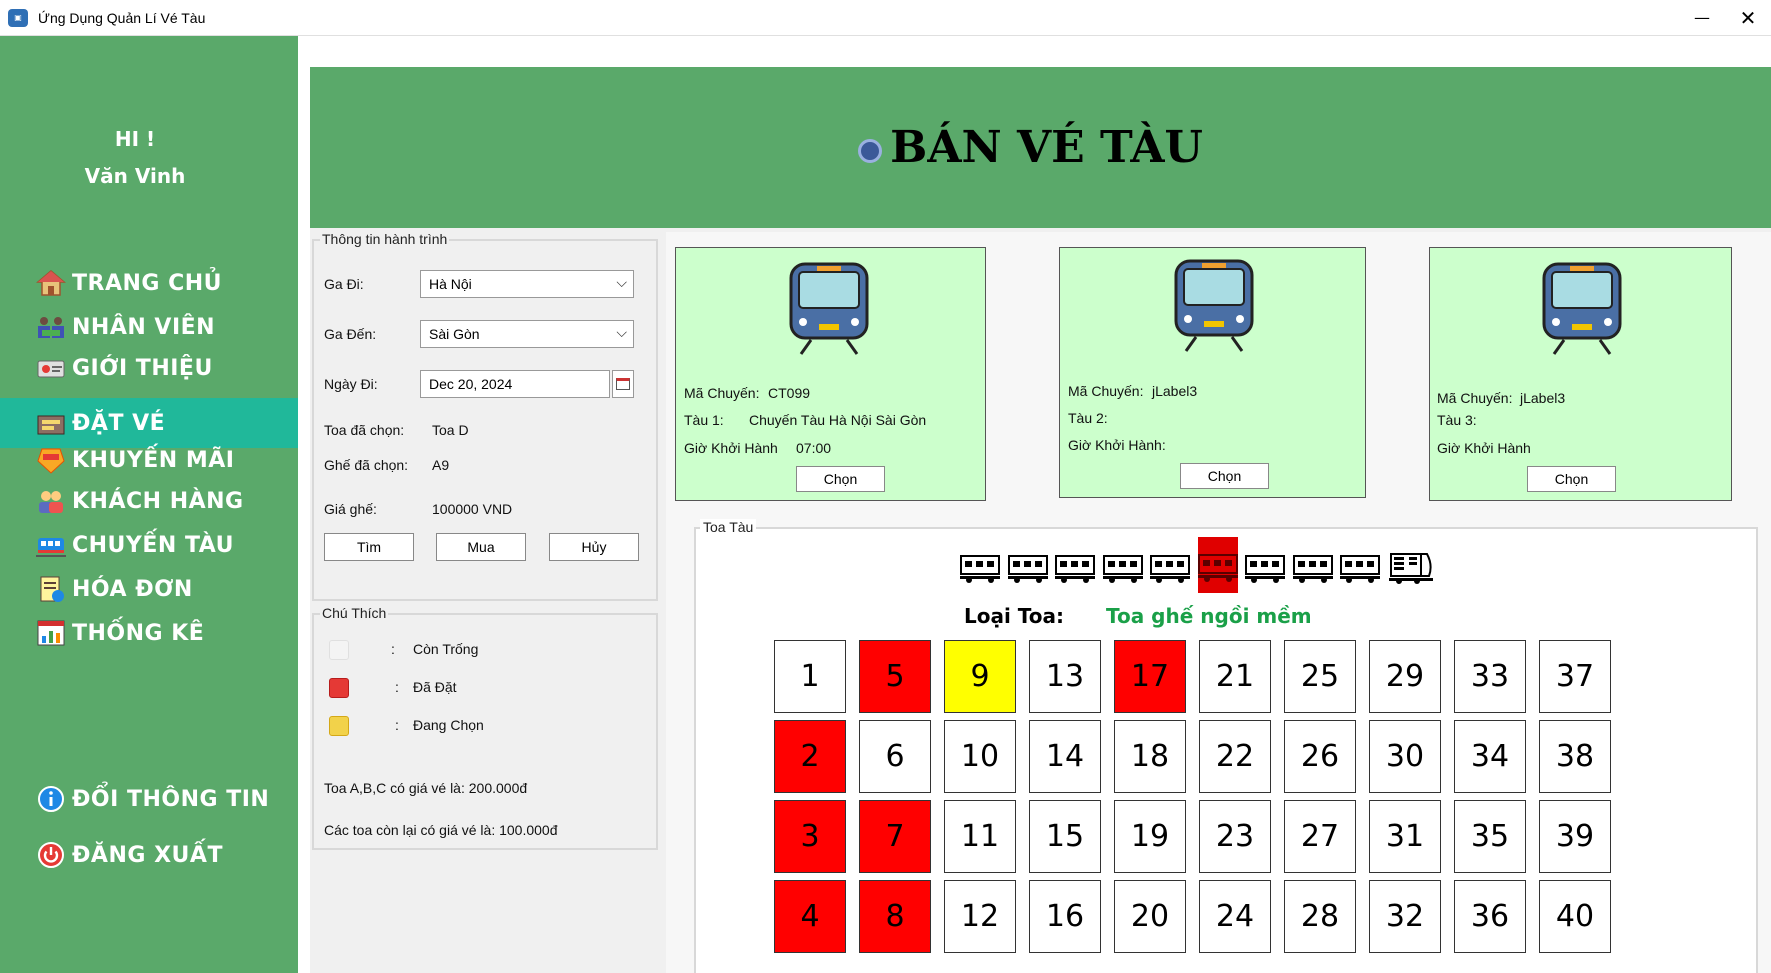  What do you see at coordinates (527, 334) in the screenshot?
I see `to-select: Sài Gòn ⌵` at bounding box center [527, 334].